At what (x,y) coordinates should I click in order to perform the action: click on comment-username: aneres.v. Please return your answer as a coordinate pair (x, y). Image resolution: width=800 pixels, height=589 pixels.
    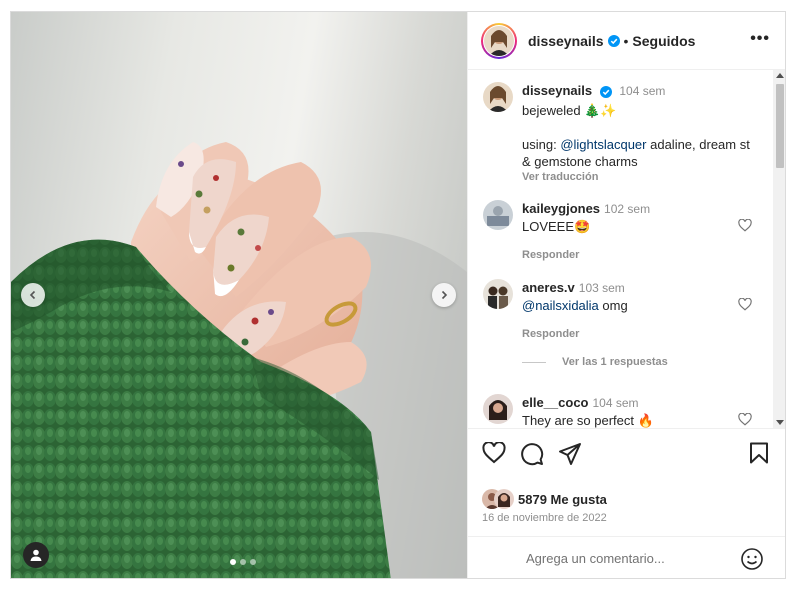
    Looking at the image, I should click on (548, 287).